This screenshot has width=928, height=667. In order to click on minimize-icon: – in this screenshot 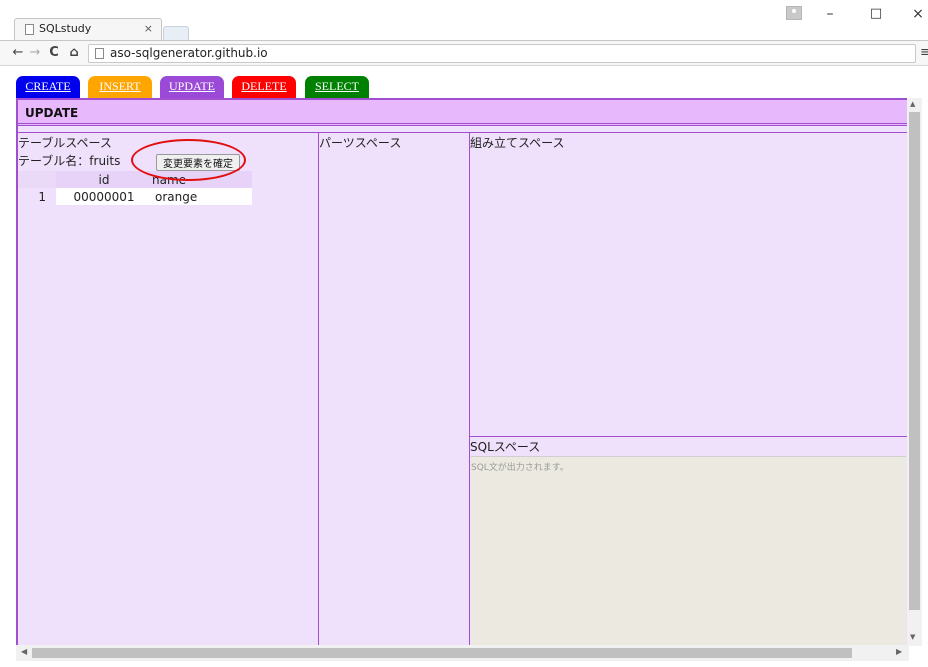, I will do `click(830, 14)`.